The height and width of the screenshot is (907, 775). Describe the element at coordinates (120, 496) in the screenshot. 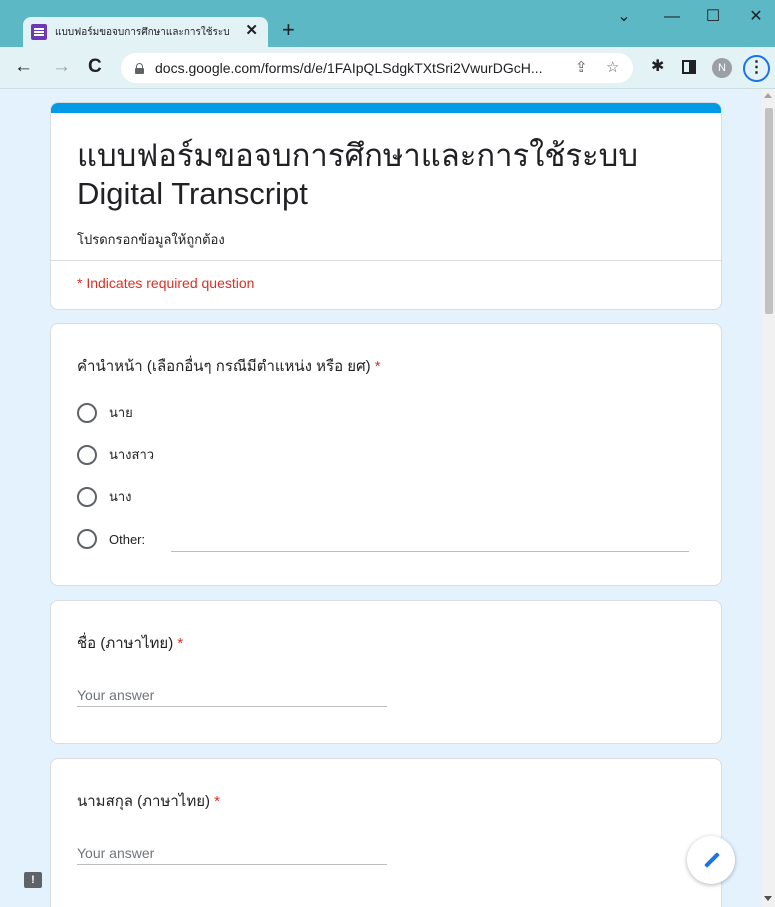

I see `radio-label: นาง` at that location.